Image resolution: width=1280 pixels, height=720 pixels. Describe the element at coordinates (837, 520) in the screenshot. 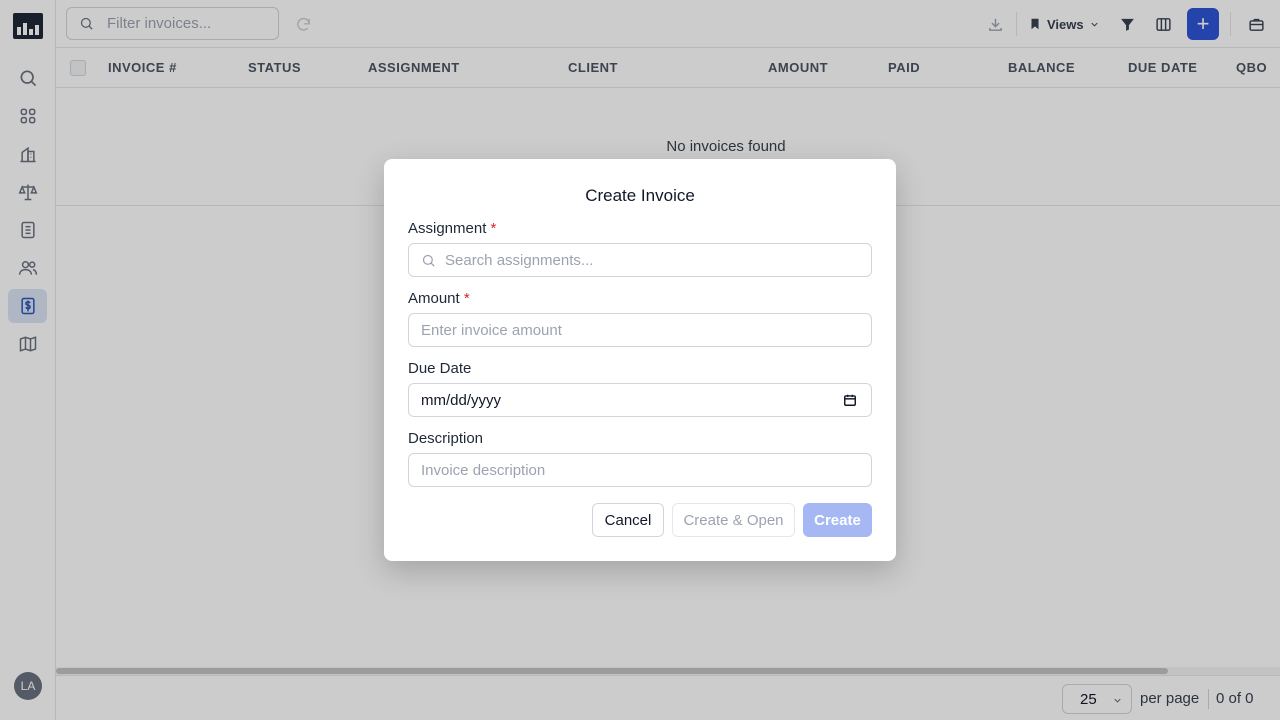

I see `create-button: Create` at that location.